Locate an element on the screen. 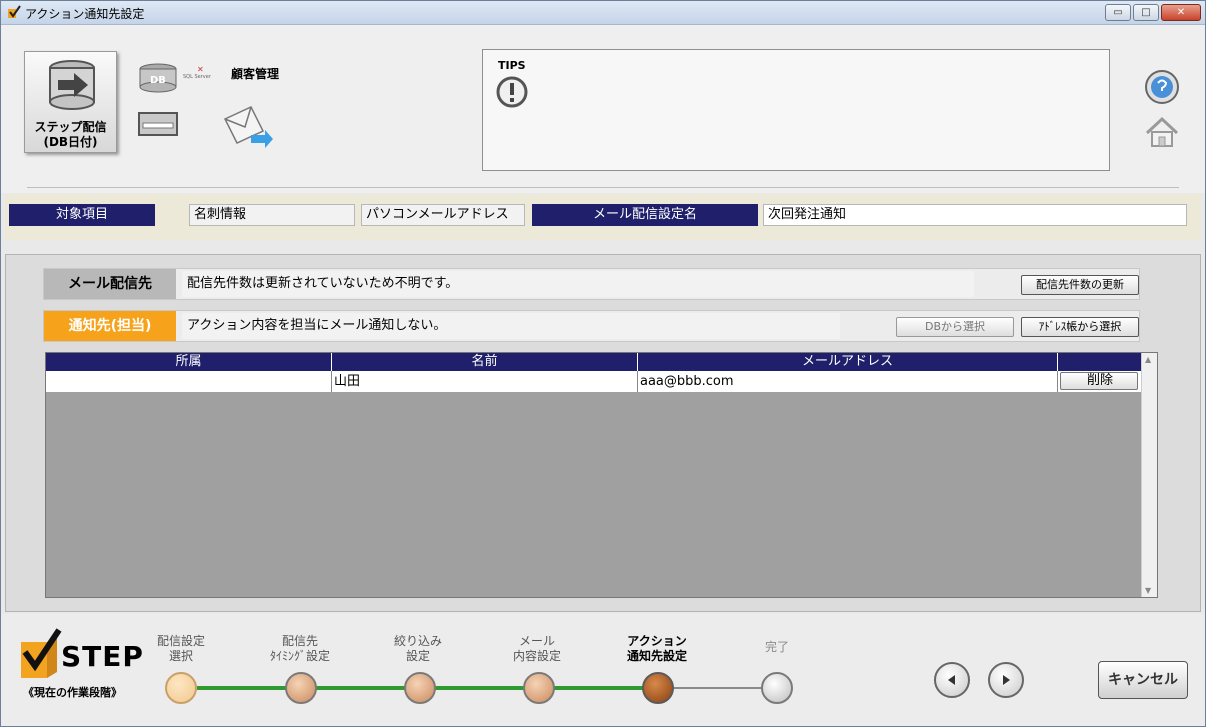  delivery-status-text: 配信先件数は更新されていないため不明です。 is located at coordinates (578, 284).